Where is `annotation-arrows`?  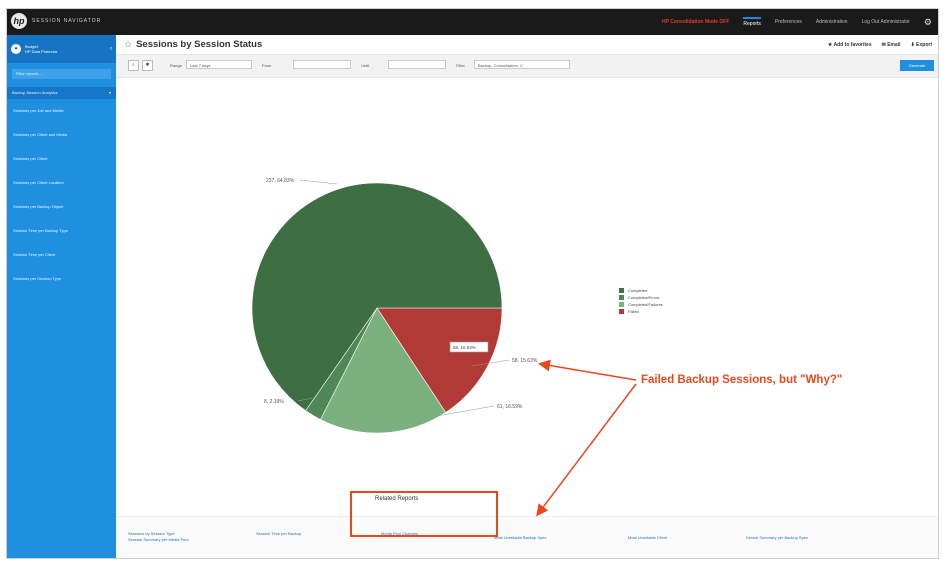 annotation-arrows is located at coordinates (586, 438).